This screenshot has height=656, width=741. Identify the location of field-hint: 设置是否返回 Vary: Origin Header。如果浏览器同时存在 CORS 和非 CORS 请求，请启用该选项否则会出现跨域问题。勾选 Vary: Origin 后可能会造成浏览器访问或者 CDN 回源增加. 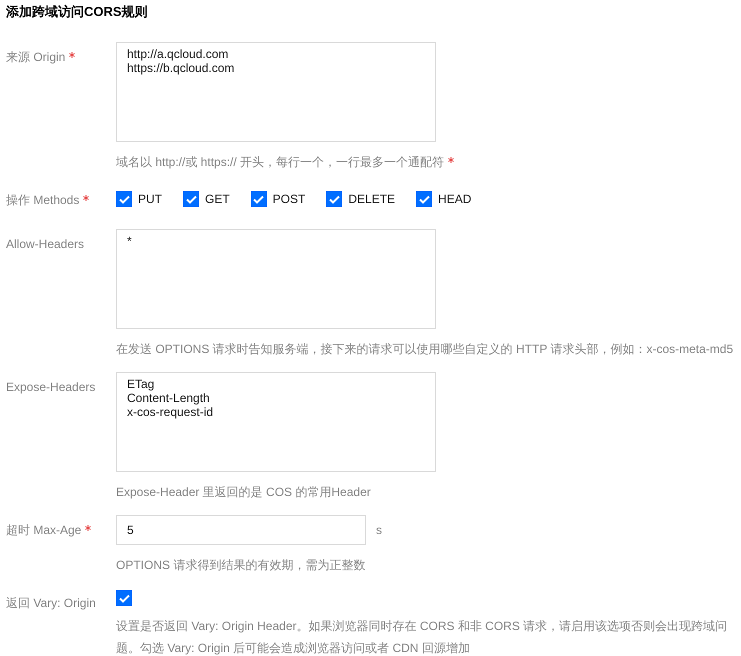
(422, 637).